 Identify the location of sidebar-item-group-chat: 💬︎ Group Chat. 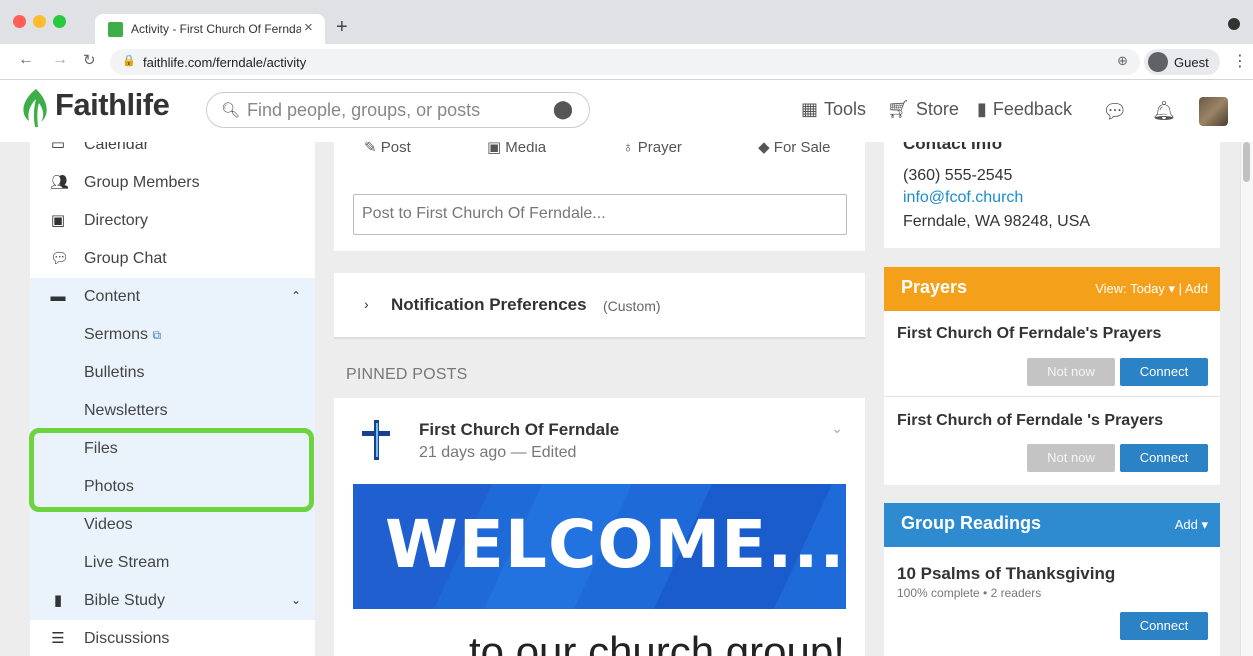
(172, 259).